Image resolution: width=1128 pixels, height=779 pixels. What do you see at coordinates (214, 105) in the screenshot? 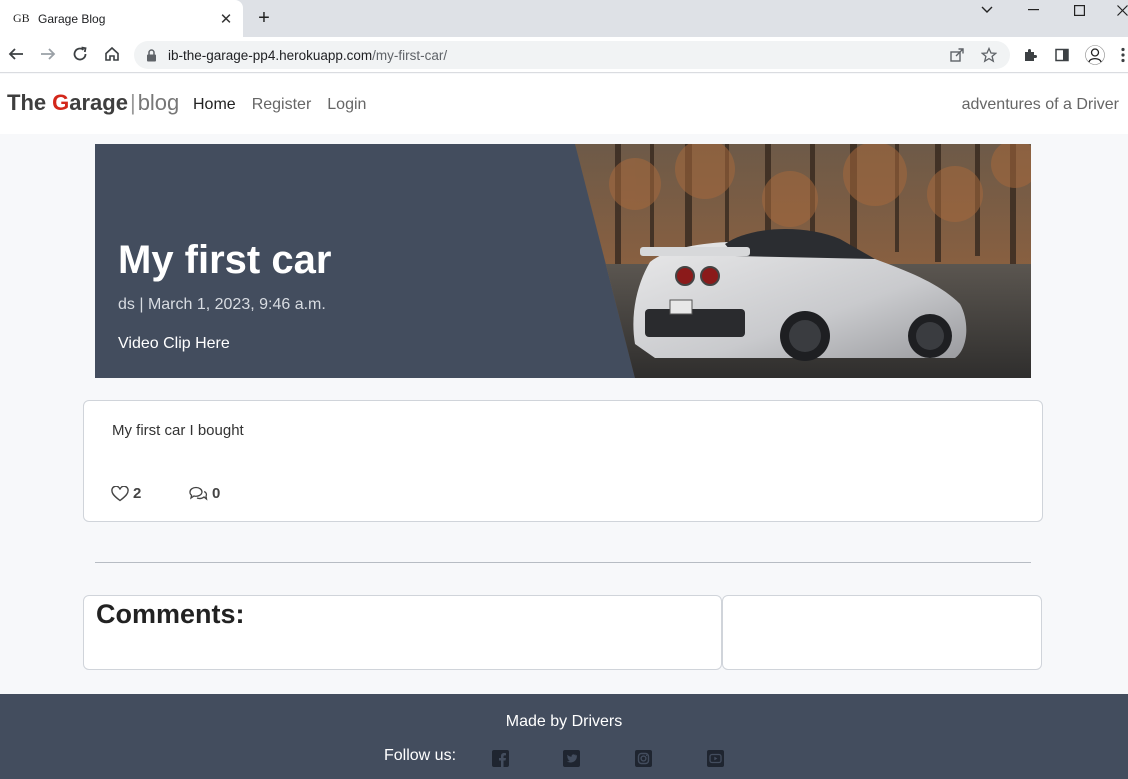
I see `nav-home-link: Home` at bounding box center [214, 105].